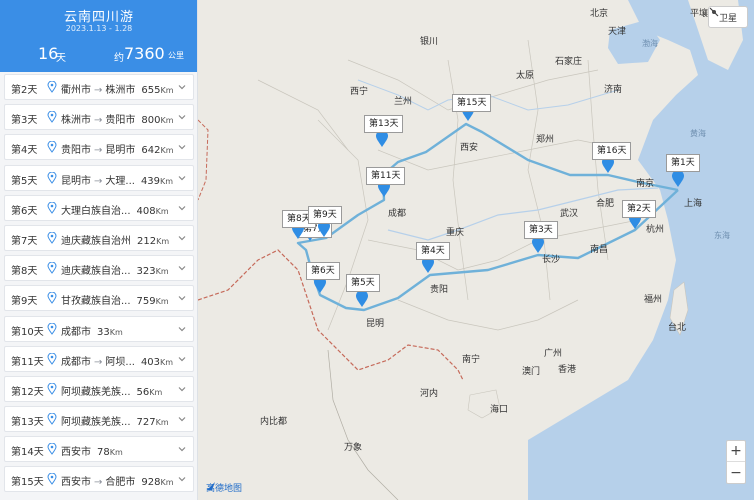  What do you see at coordinates (146, 211) in the screenshot?
I see `day-distance: 408` at bounding box center [146, 211].